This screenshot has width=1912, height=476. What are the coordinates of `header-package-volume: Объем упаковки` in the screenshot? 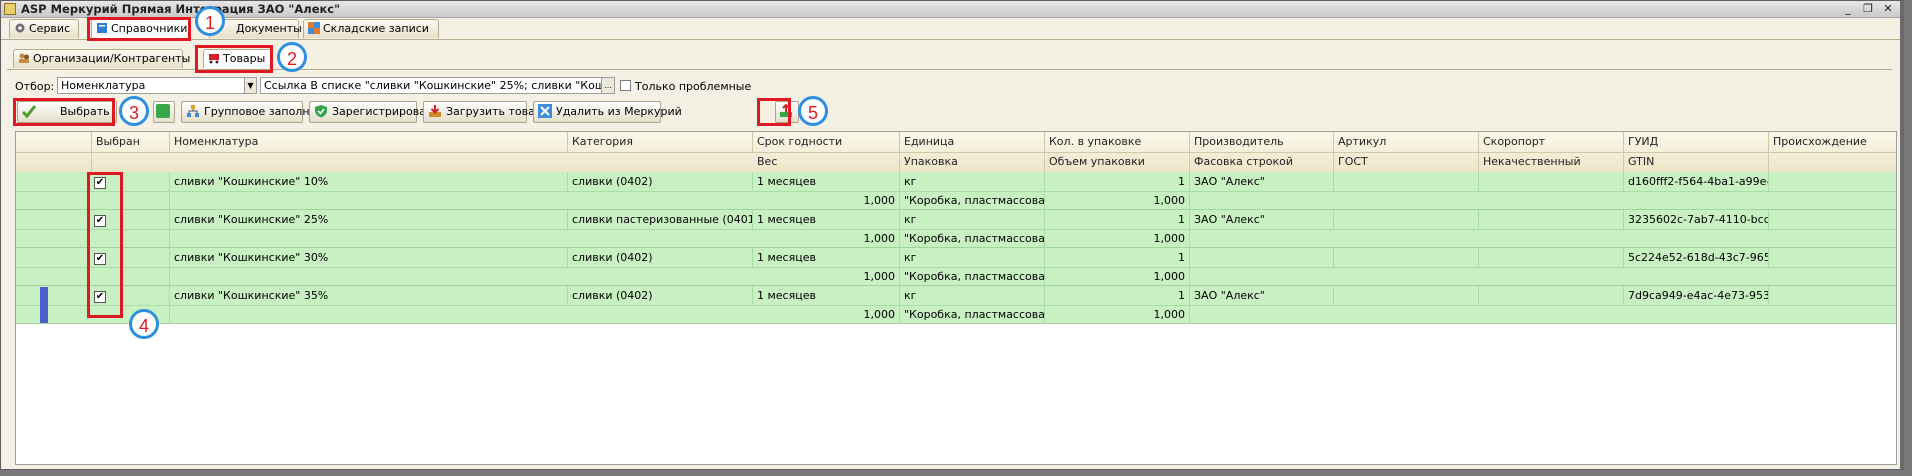 It's located at (1117, 162).